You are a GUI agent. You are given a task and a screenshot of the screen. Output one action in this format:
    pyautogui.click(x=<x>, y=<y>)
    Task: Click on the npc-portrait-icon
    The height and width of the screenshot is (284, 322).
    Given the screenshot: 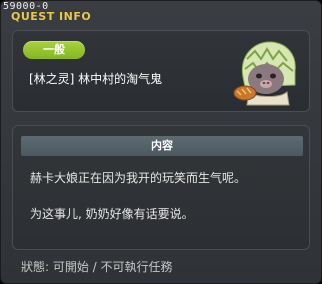 What is the action you would take?
    pyautogui.click(x=264, y=73)
    